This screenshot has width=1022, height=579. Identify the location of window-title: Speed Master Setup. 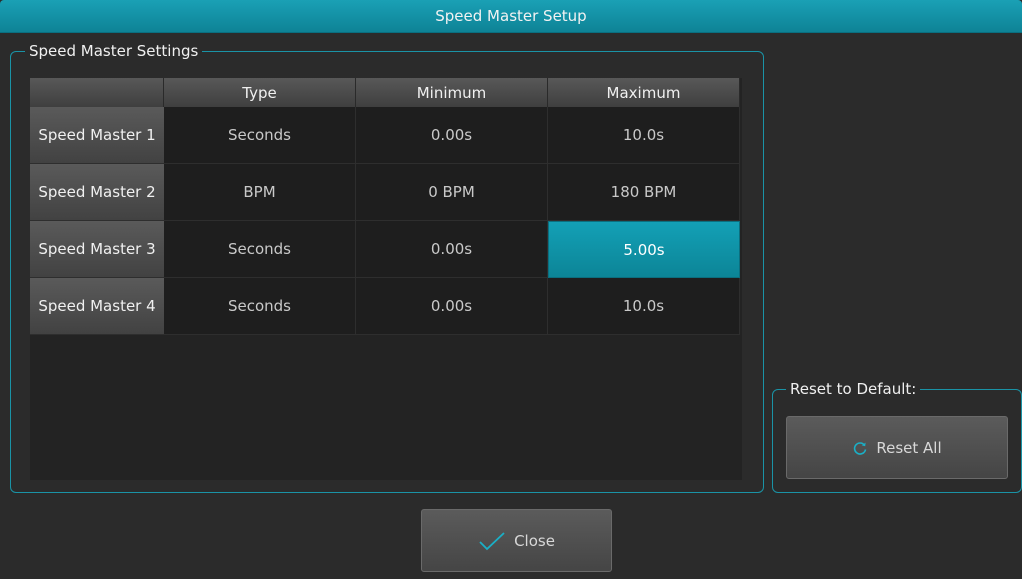
(511, 16).